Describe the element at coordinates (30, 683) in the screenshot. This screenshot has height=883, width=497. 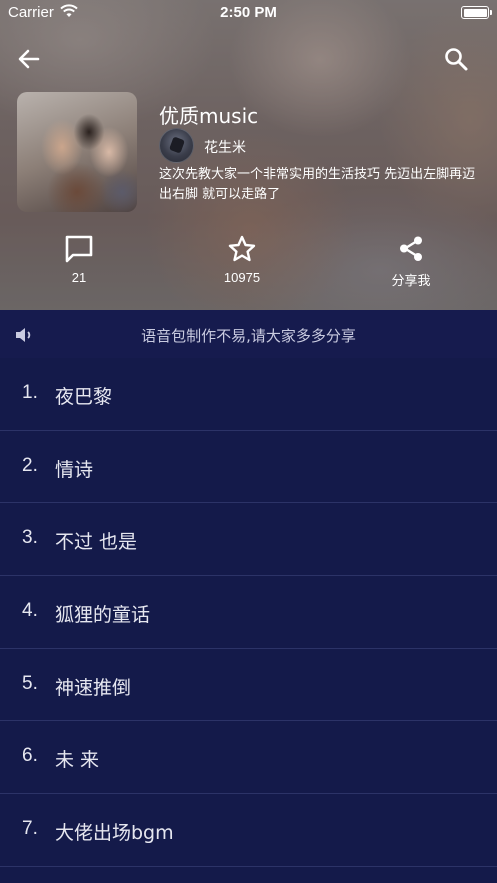
I see `track-number: 5.` at that location.